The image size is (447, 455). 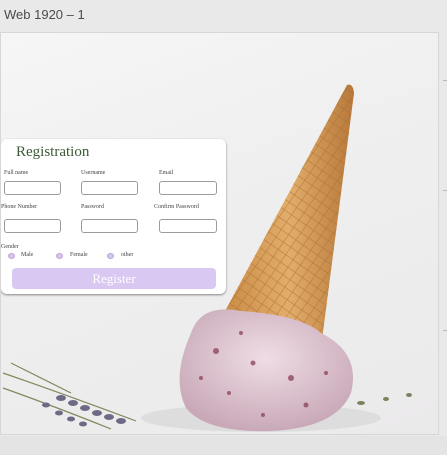 What do you see at coordinates (79, 255) in the screenshot?
I see `gender-female-label: Female` at bounding box center [79, 255].